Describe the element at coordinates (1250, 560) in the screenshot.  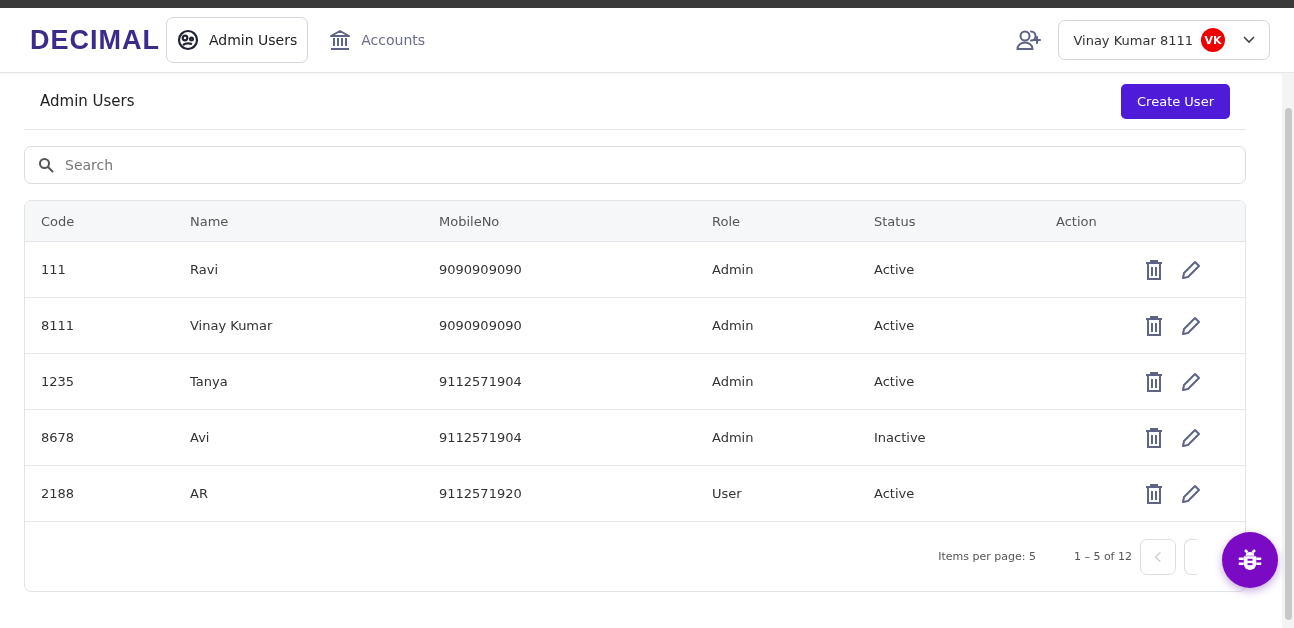
I see `bug-report-button` at that location.